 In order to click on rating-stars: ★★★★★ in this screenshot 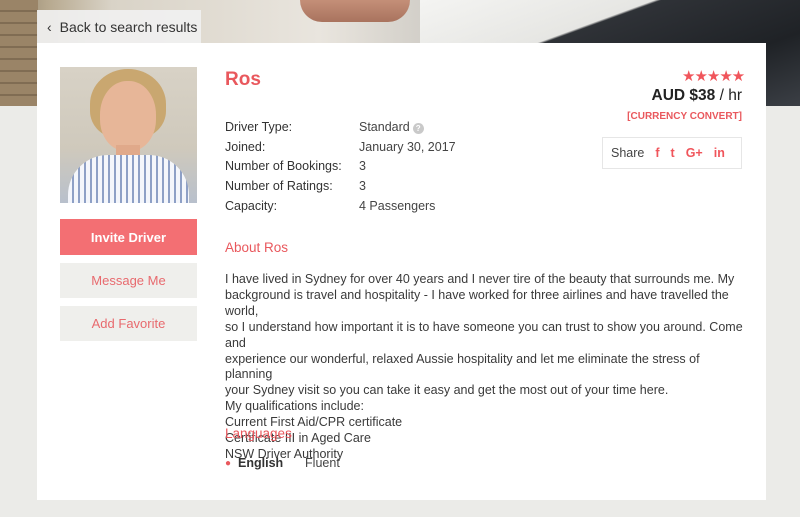, I will do `click(713, 76)`.